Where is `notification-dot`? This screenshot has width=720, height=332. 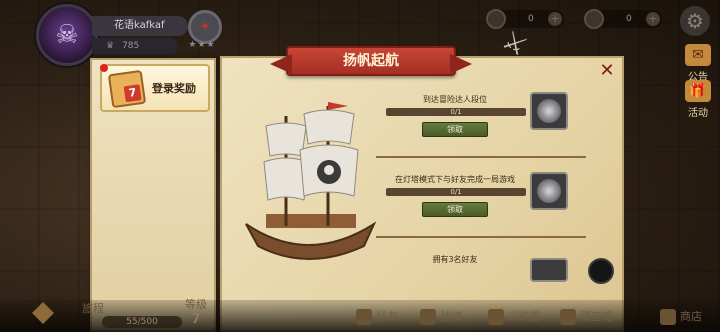
notification-dot is located at coordinates (104, 68).